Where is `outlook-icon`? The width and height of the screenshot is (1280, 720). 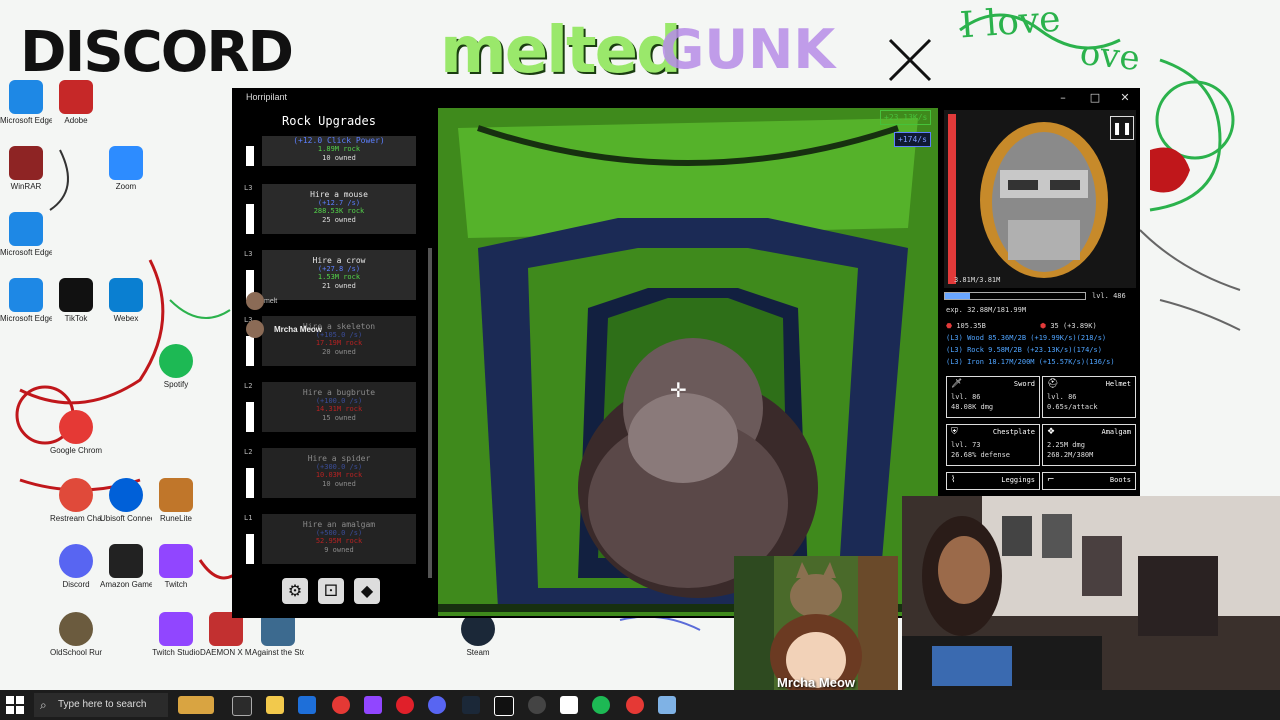 outlook-icon is located at coordinates (307, 705).